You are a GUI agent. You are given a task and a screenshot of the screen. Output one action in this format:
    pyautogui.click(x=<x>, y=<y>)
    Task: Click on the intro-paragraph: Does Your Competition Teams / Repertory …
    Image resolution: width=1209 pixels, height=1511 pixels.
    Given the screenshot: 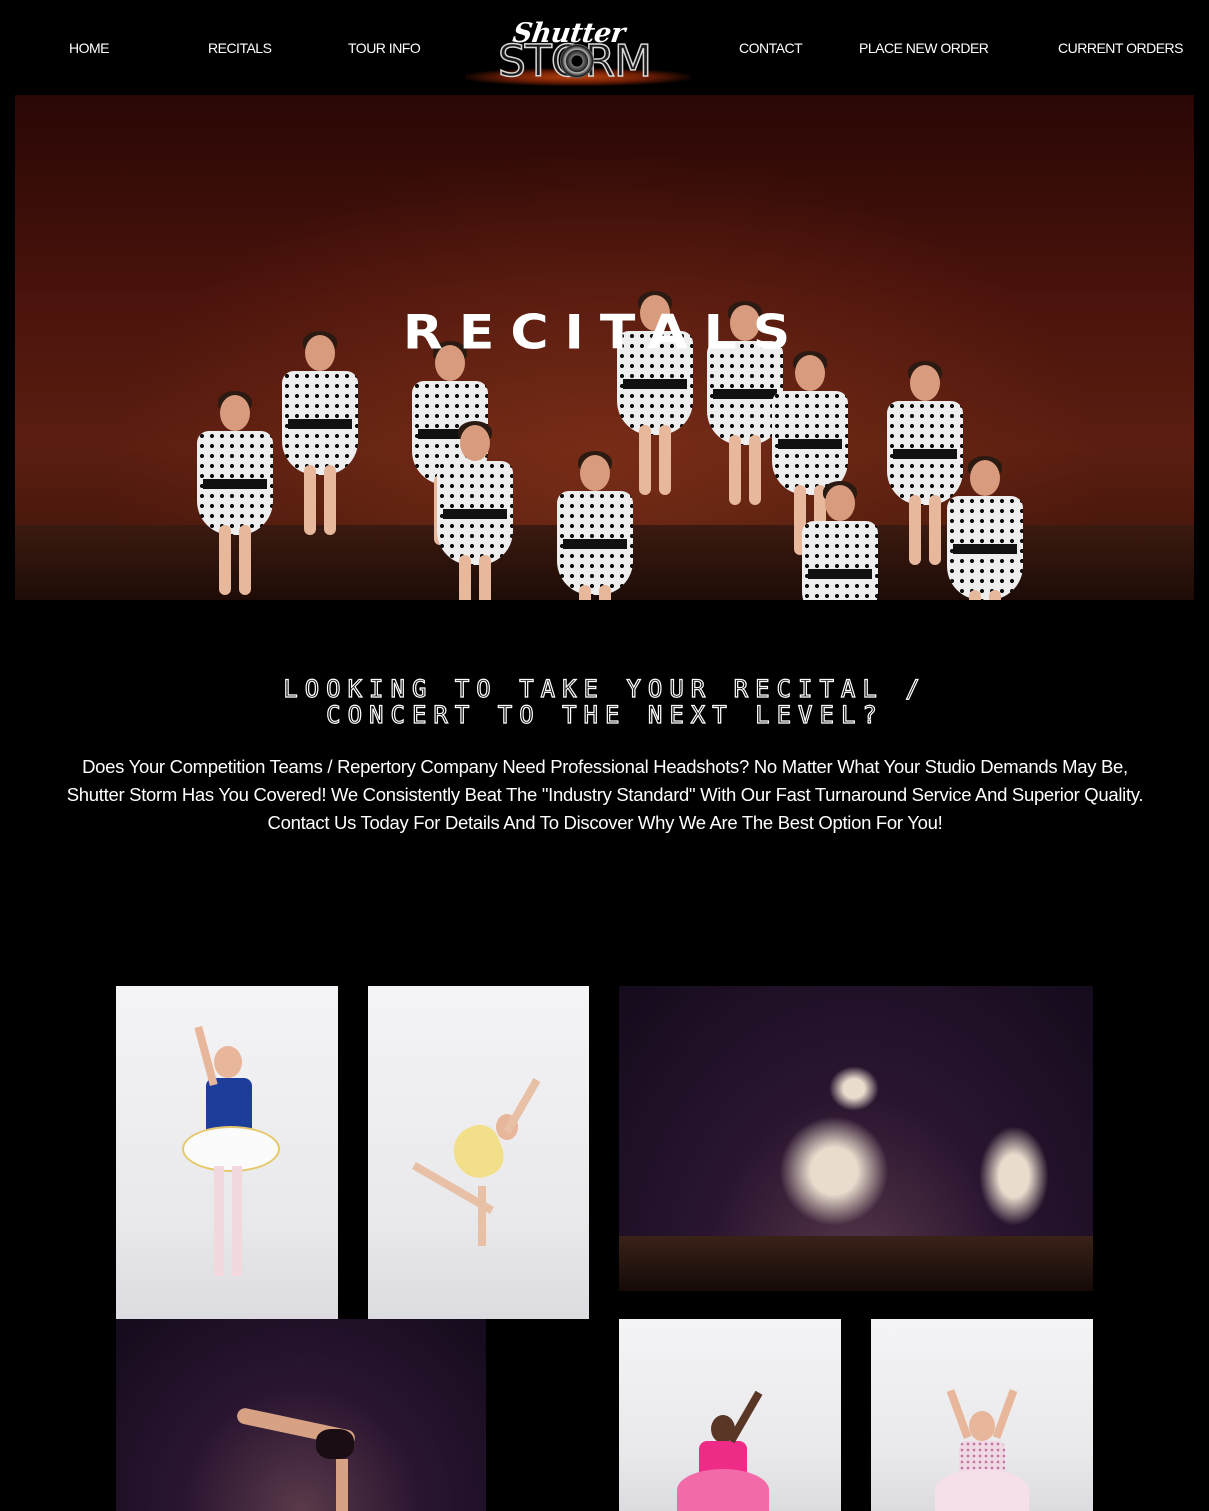 What is the action you would take?
    pyautogui.click(x=605, y=794)
    